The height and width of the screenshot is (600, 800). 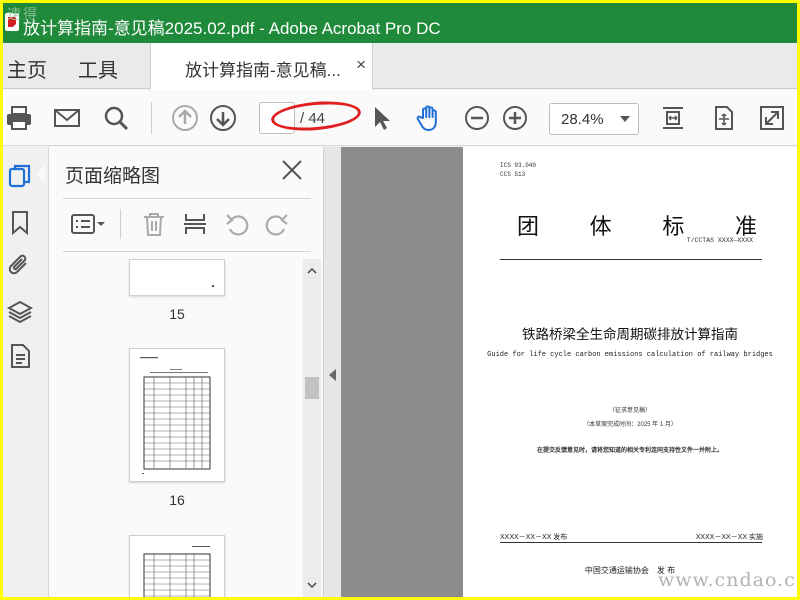 What do you see at coordinates (429, 118) in the screenshot?
I see `hand-icon` at bounding box center [429, 118].